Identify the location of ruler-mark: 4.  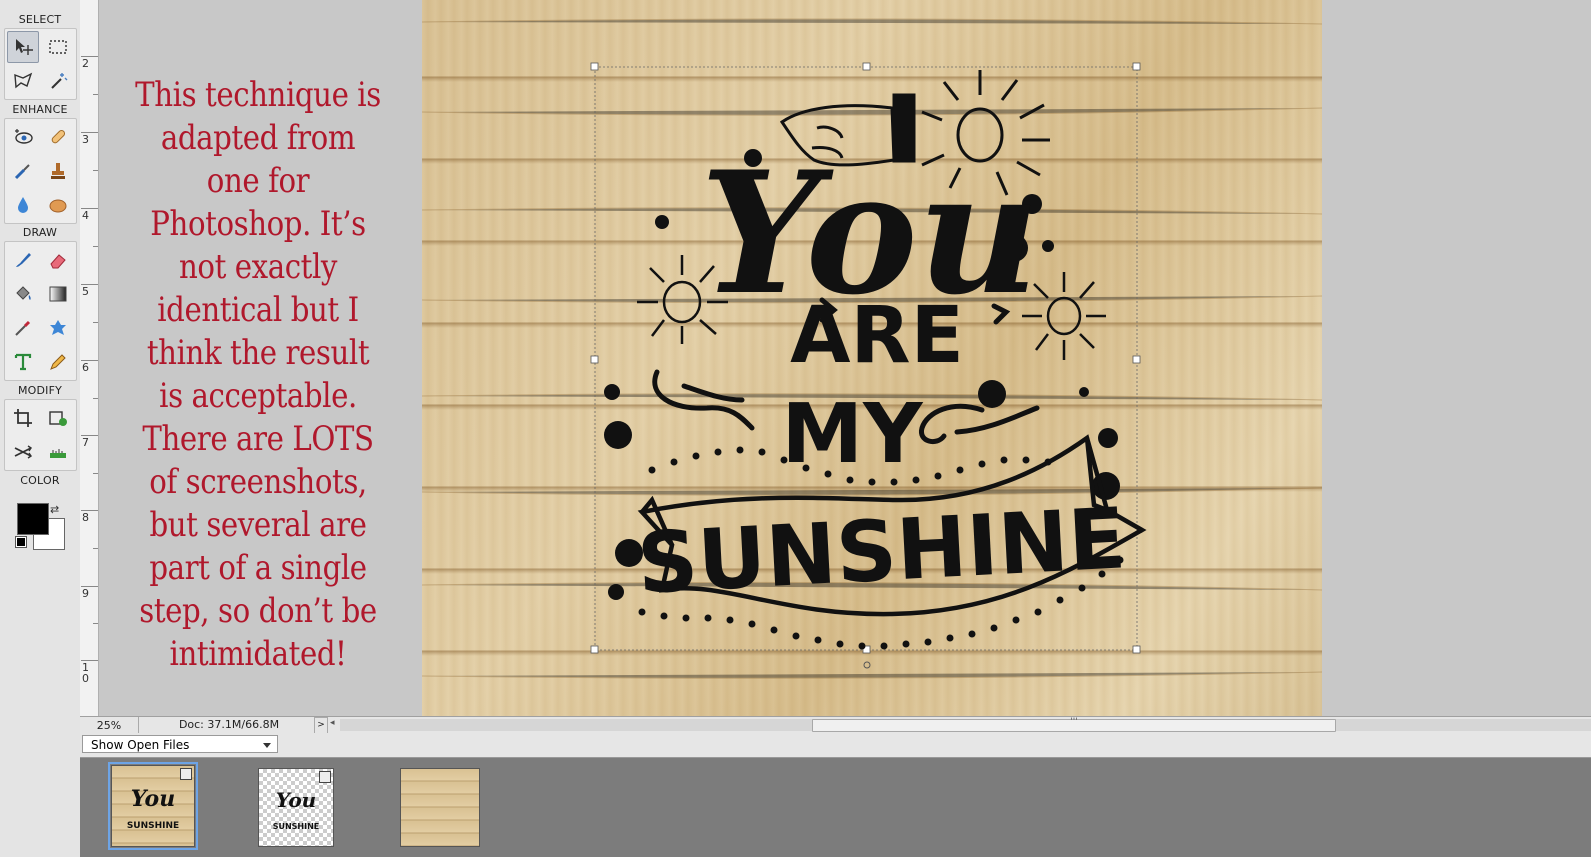
(85, 215).